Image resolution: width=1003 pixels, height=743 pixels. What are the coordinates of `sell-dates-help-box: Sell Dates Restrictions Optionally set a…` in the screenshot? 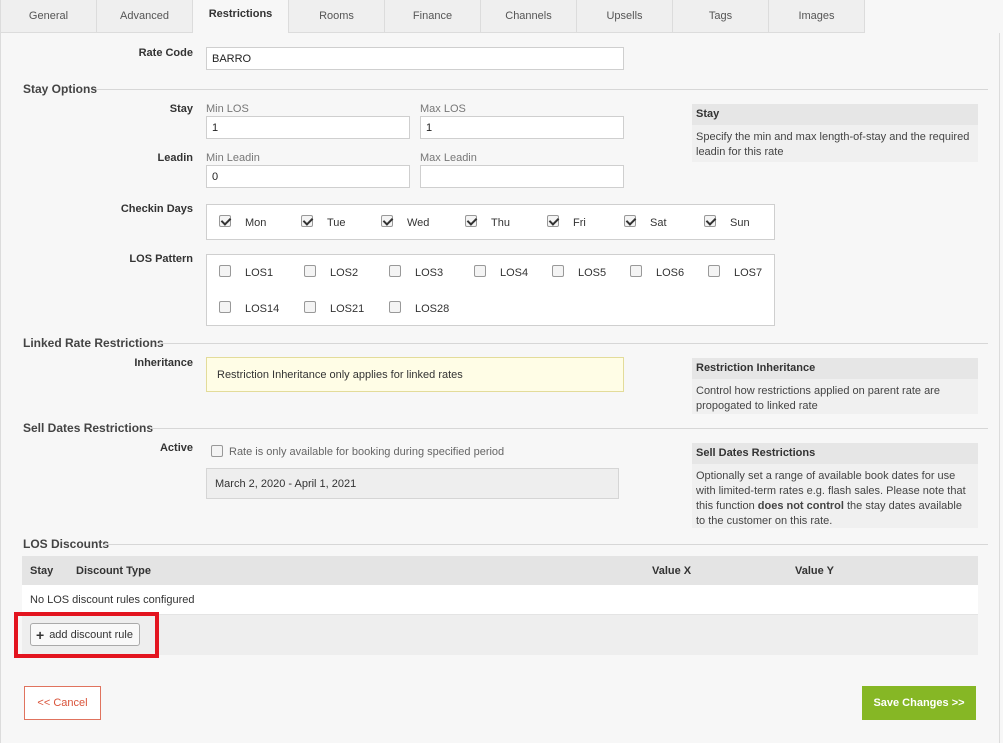 It's located at (835, 485).